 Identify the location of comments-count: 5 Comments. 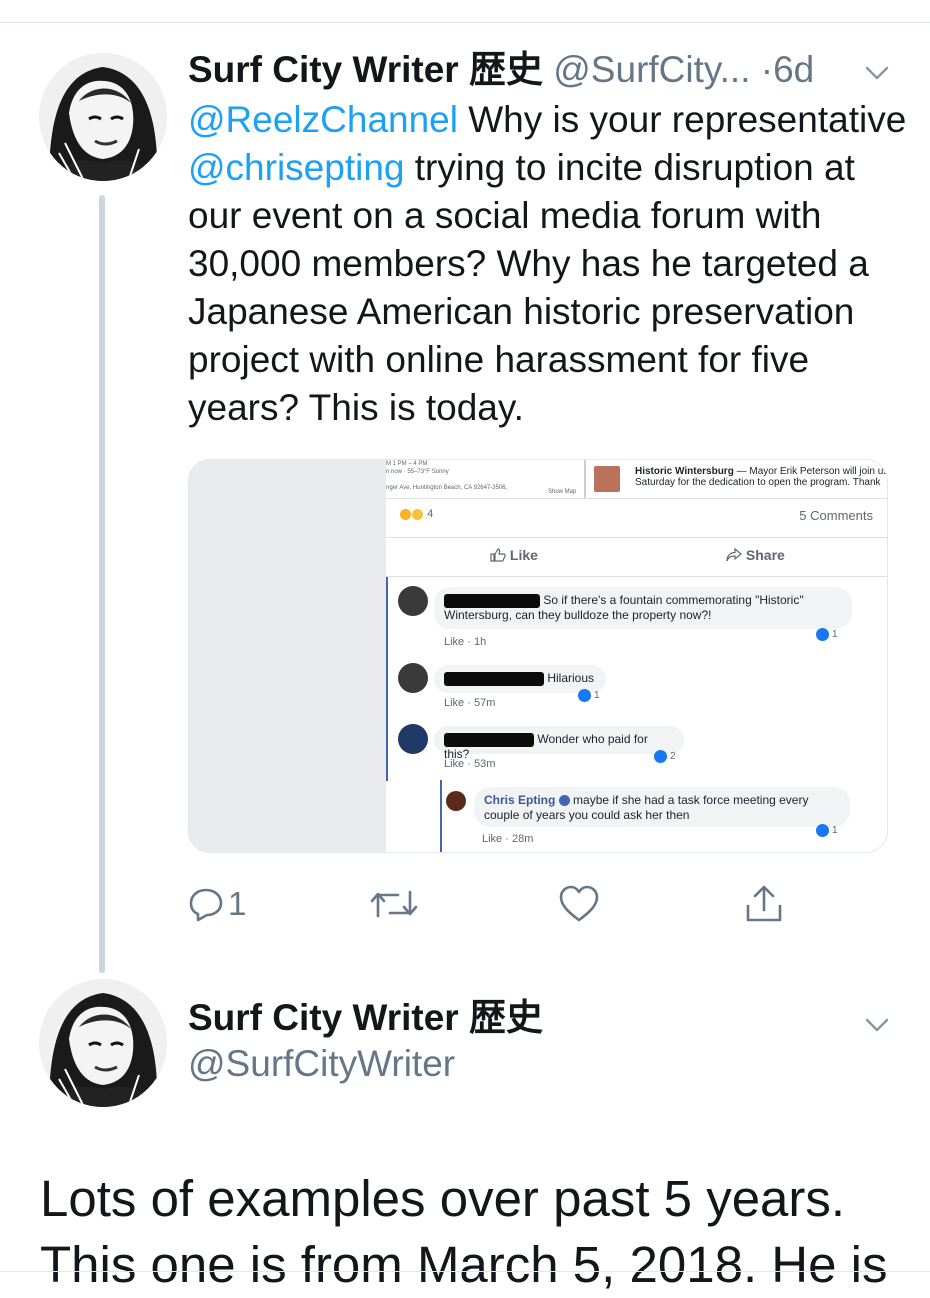
(836, 515).